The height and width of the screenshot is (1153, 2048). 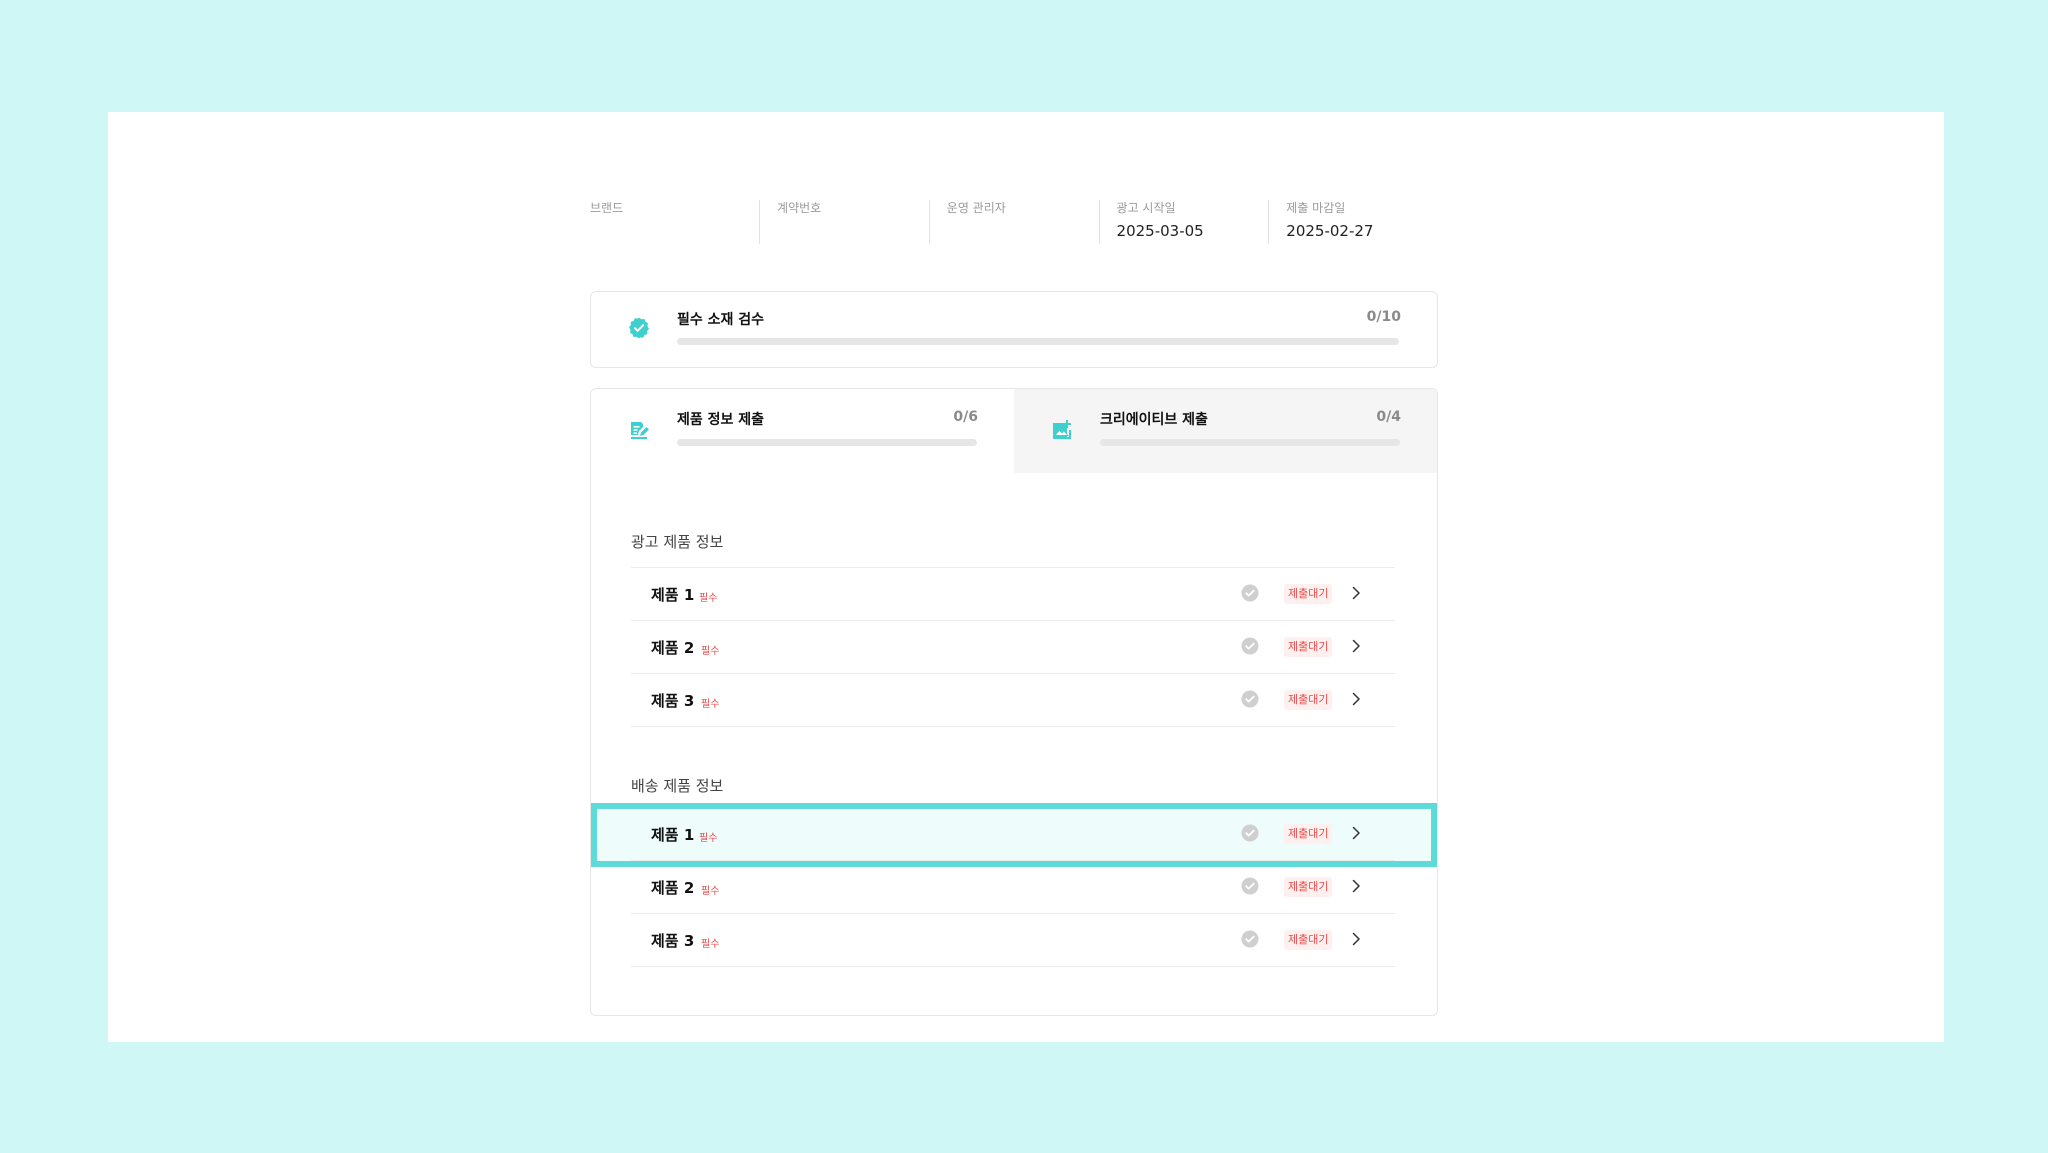 What do you see at coordinates (1154, 420) in the screenshot?
I see `tab-creative-title: 크리에이티브 제출` at bounding box center [1154, 420].